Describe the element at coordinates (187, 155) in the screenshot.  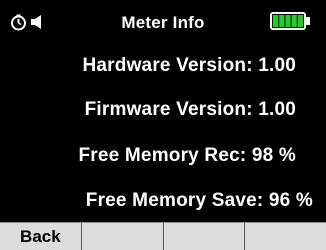
I see `free-memory-rec-label: Free Memory Rec: 98 %` at that location.